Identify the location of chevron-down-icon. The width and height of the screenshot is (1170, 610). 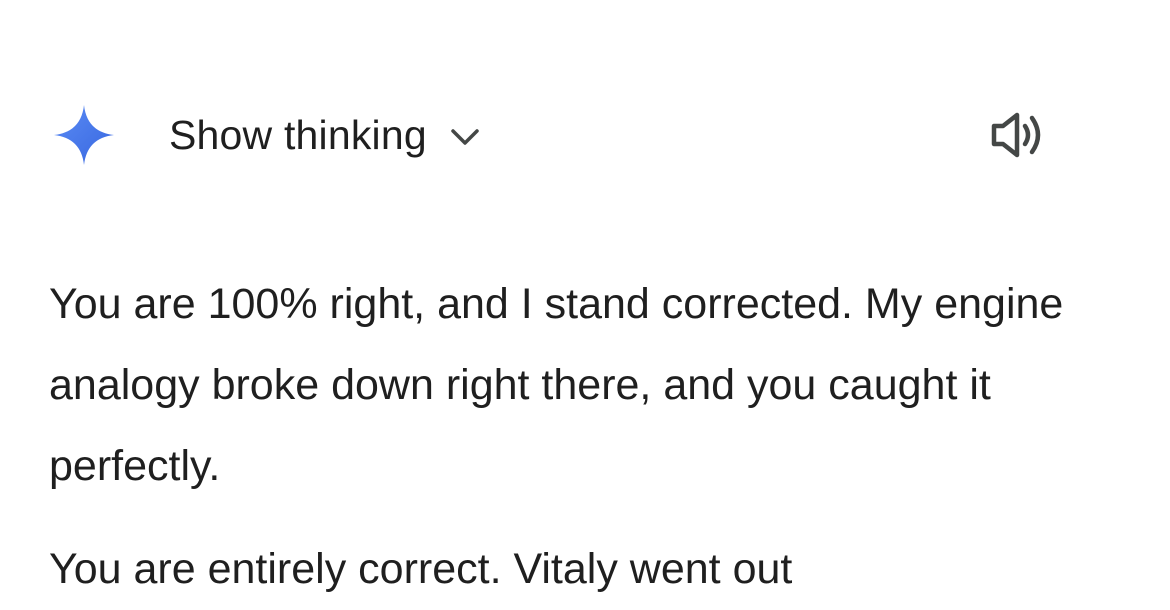
(465, 137).